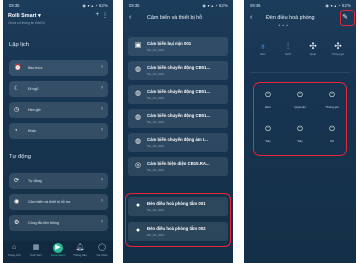 This screenshot has height=263, width=358. I want to click on auto-item-label: Công tắc liên thông, so click(43, 222).